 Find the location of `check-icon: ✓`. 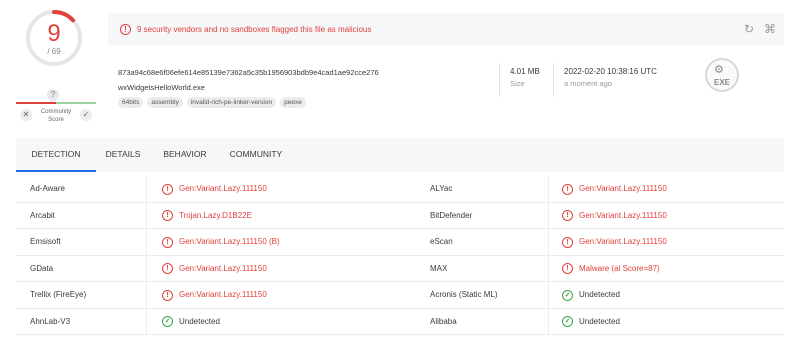

check-icon: ✓ is located at coordinates (86, 114).